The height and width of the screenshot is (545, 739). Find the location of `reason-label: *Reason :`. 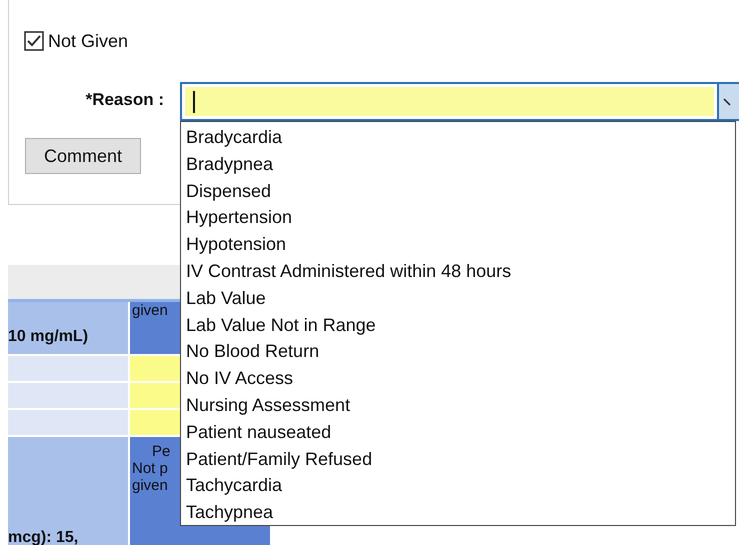

reason-label: *Reason : is located at coordinates (125, 99).